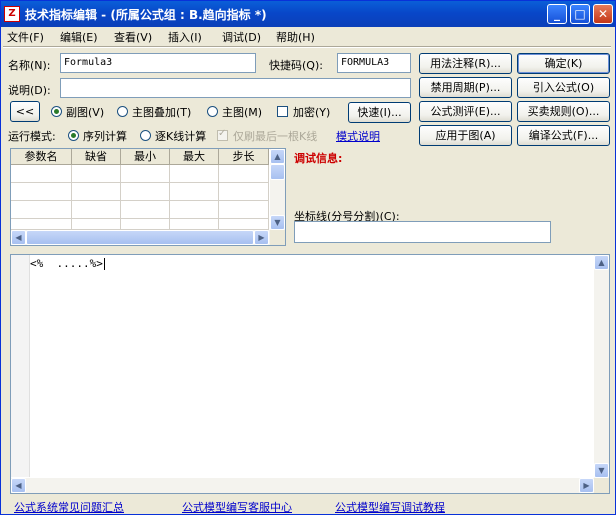 This screenshot has width=616, height=515. I want to click on params-col-name: 参数名, so click(41, 157).